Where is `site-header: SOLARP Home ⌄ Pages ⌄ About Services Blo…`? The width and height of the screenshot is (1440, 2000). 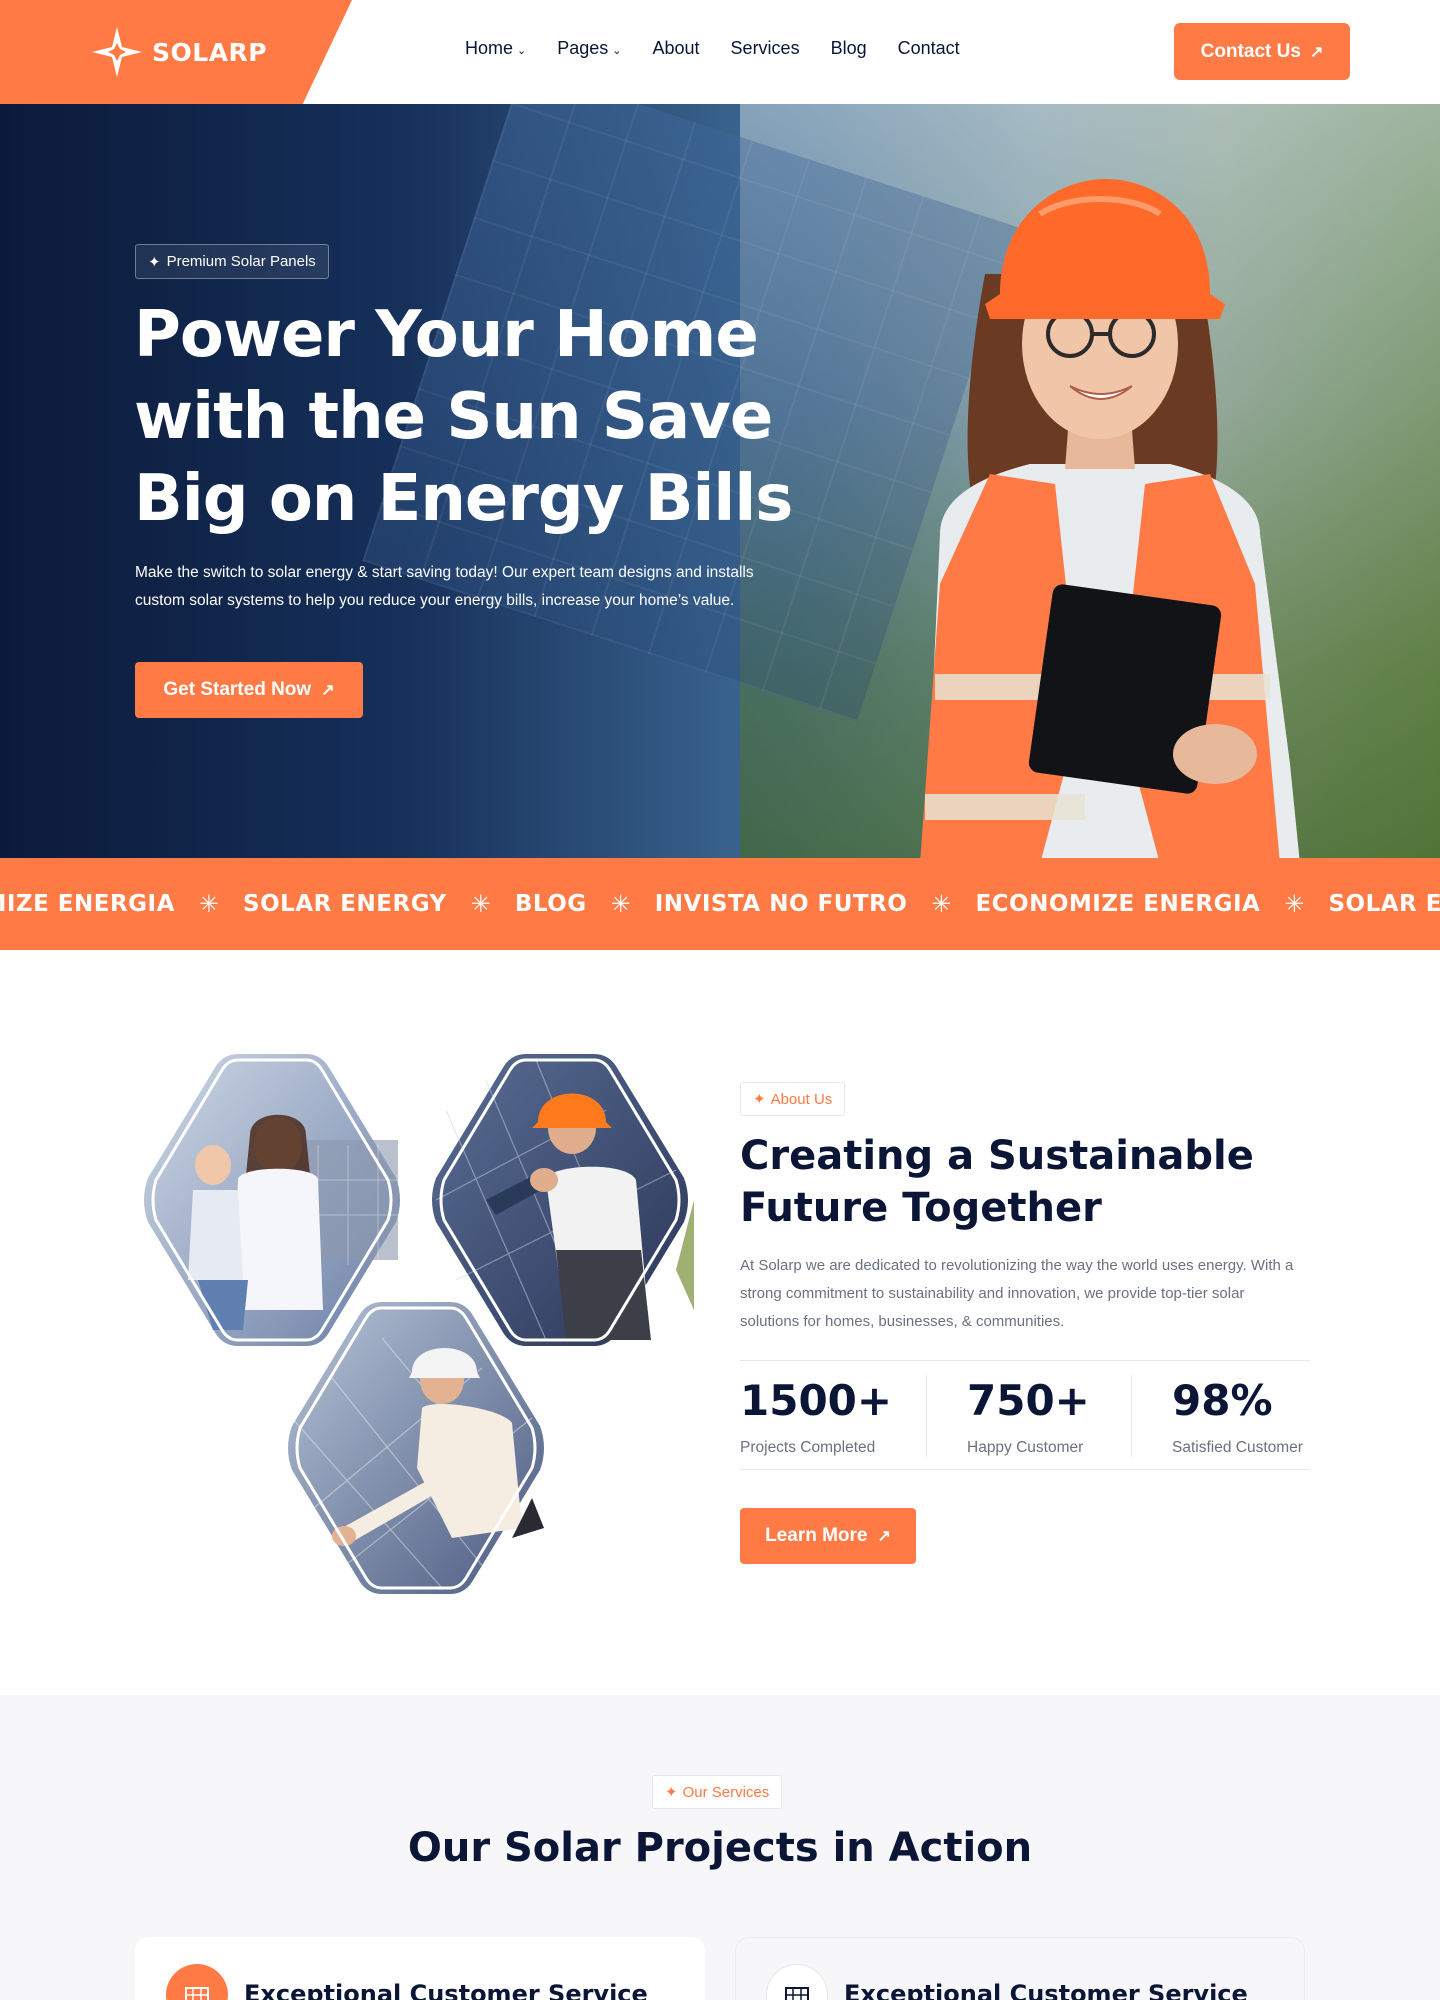 site-header: SOLARP Home ⌄ Pages ⌄ About Services Blo… is located at coordinates (720, 52).